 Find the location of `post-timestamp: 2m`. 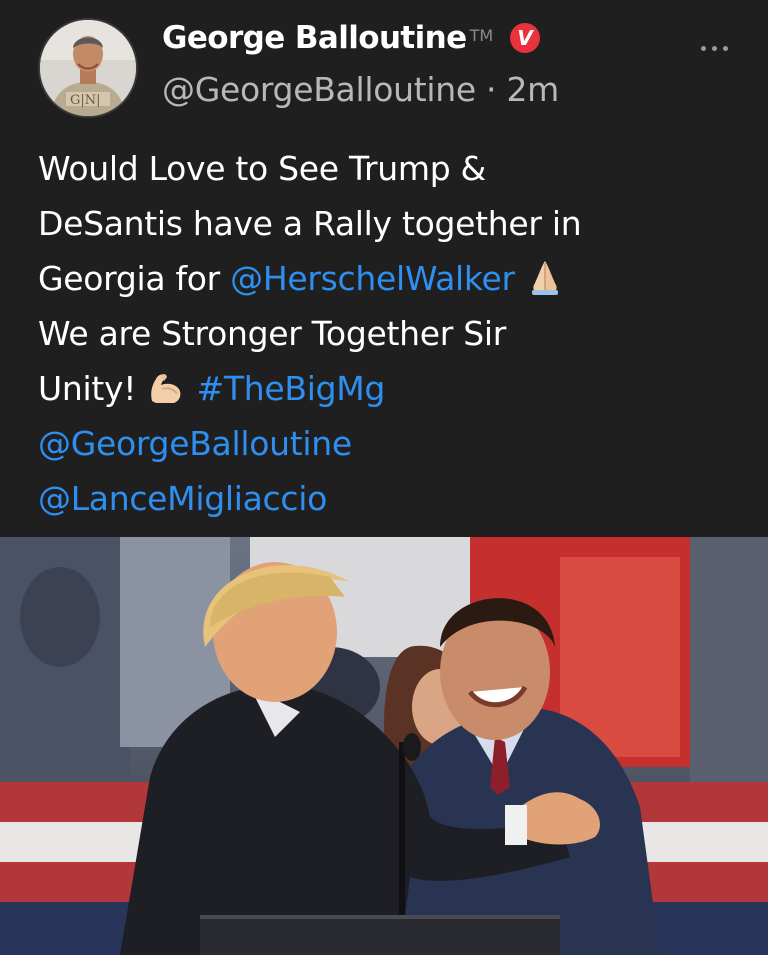

post-timestamp: 2m is located at coordinates (532, 89).